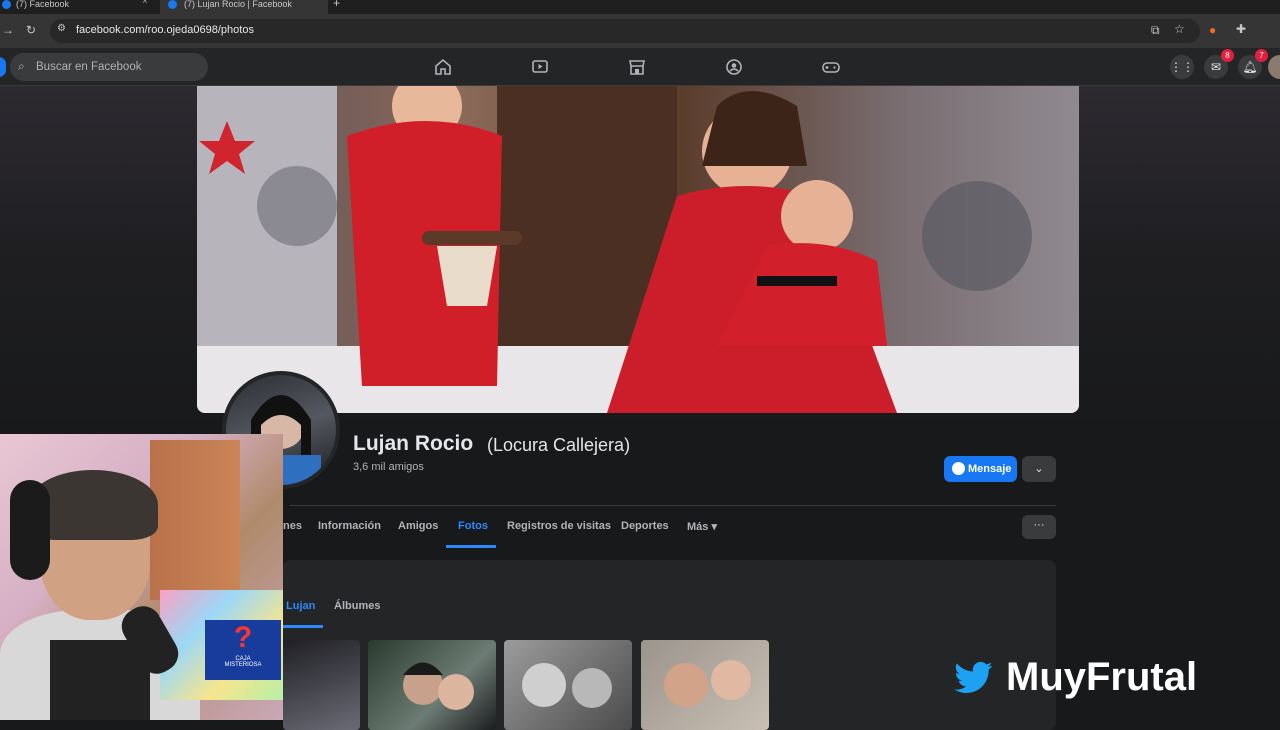  Describe the element at coordinates (973, 677) in the screenshot. I see `twitter-bird-icon` at that location.